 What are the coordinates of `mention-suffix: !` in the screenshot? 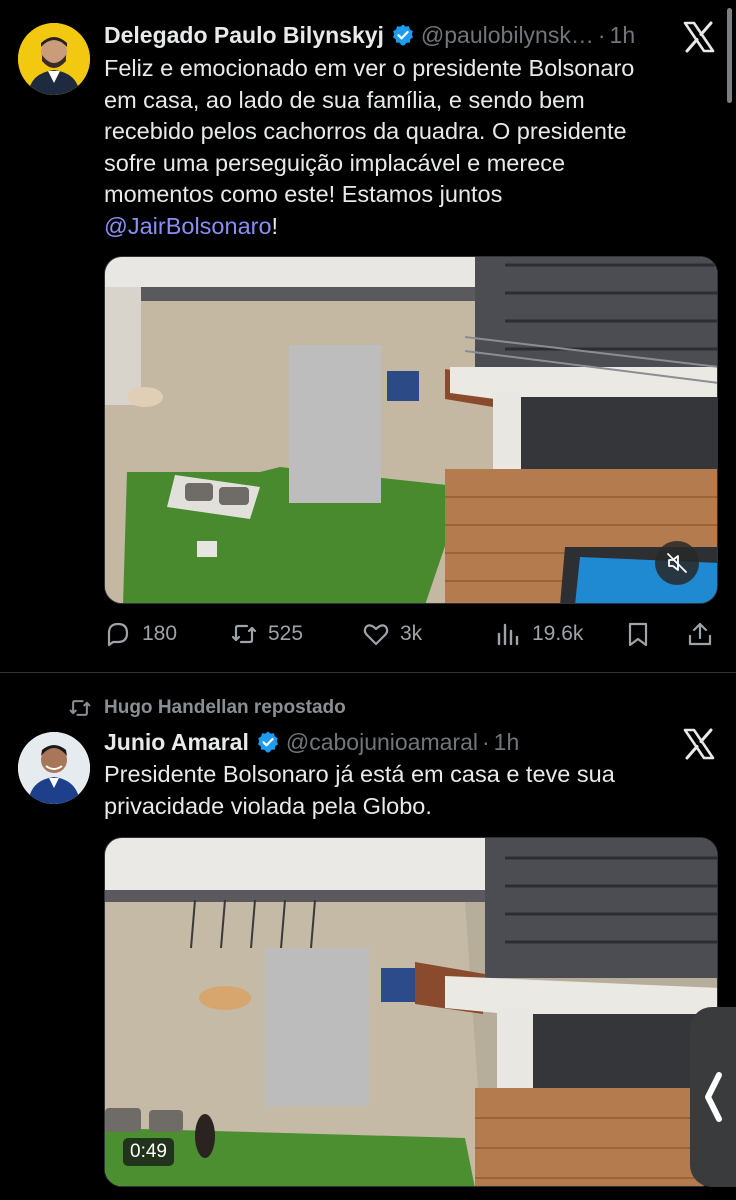 It's located at (275, 225).